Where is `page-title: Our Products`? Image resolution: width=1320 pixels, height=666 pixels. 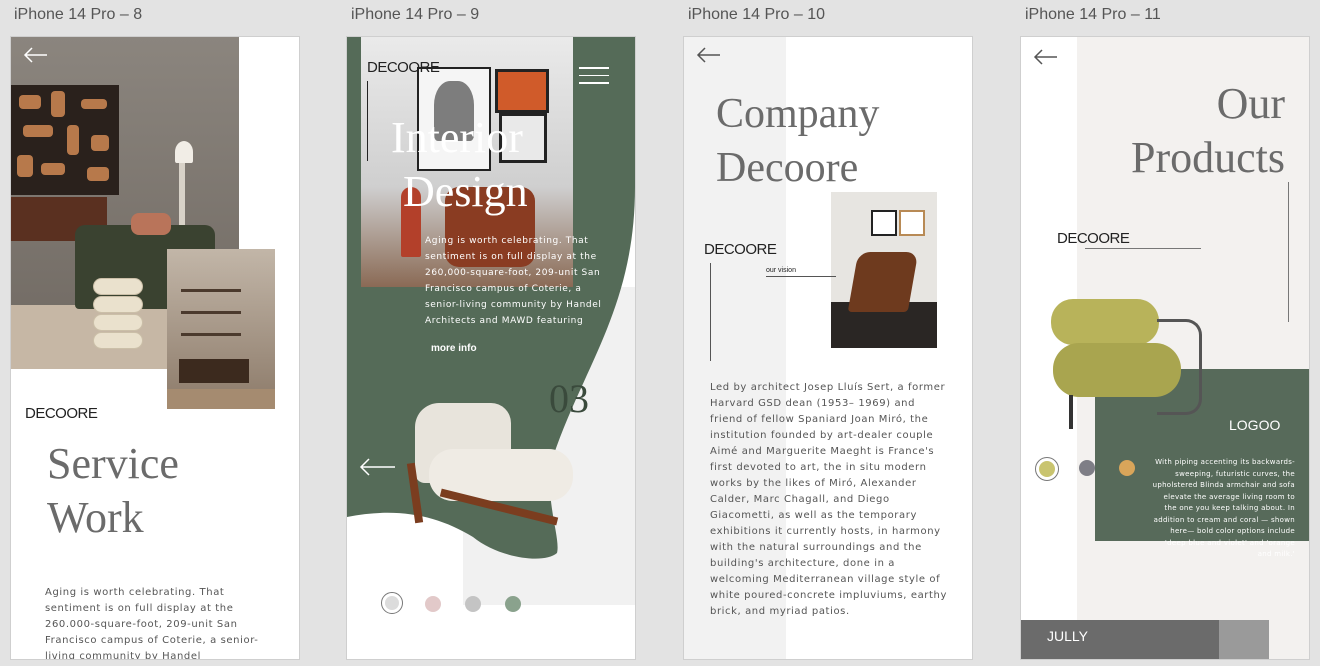 page-title: Our Products is located at coordinates (1208, 130).